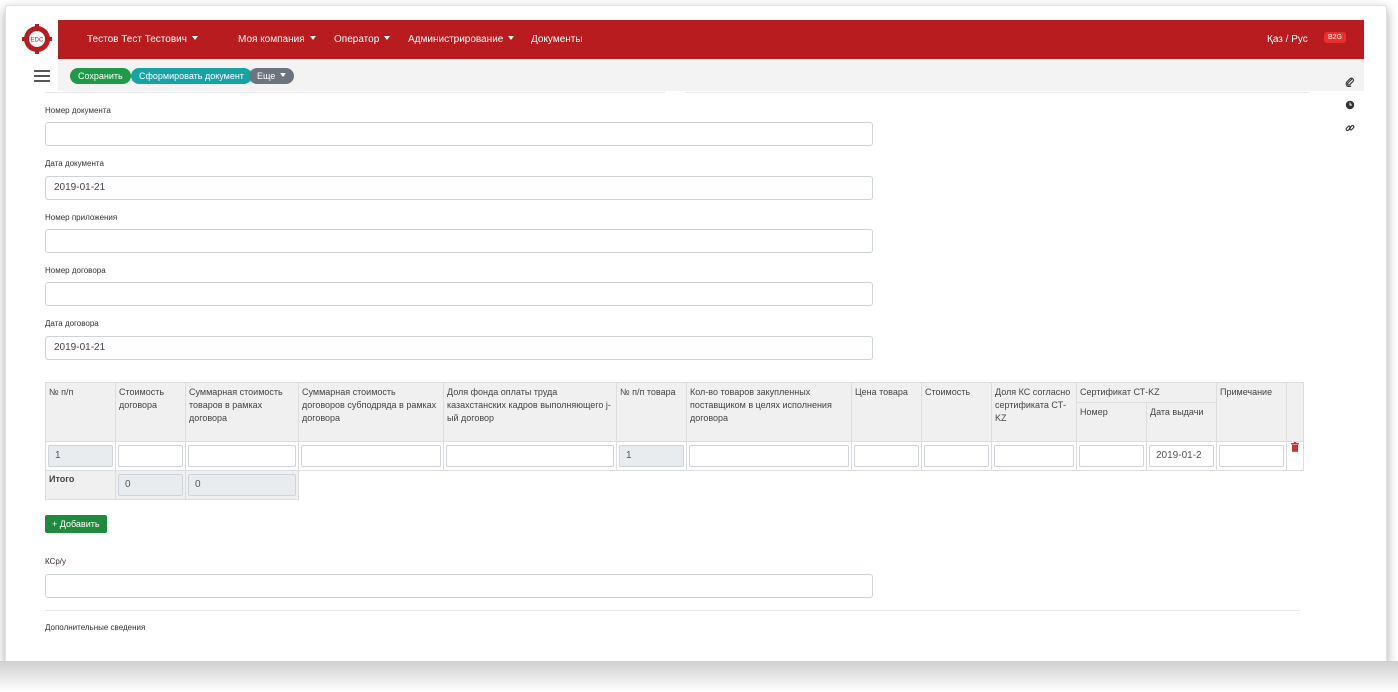  I want to click on company-logo: EDC, so click(37, 39).